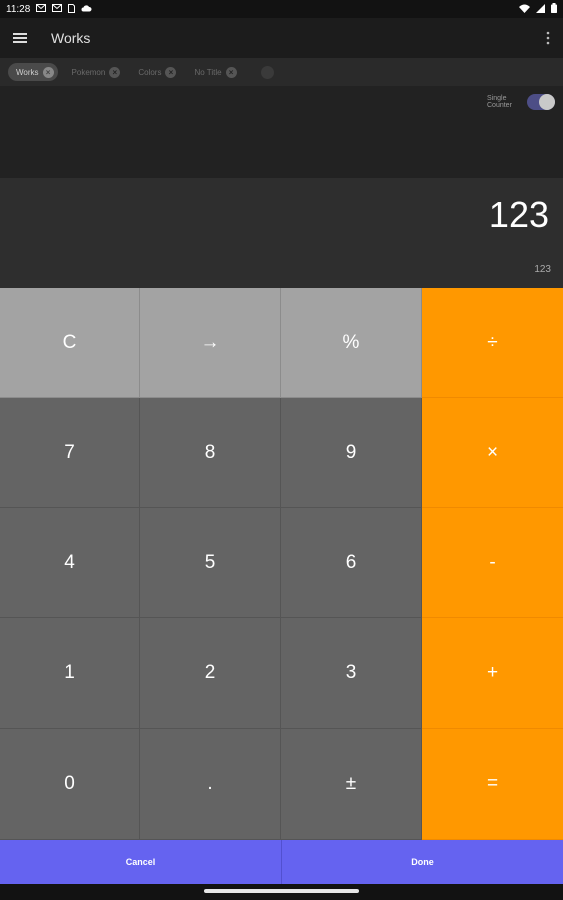 The image size is (563, 900). I want to click on digit-8-button: 8, so click(210, 453).